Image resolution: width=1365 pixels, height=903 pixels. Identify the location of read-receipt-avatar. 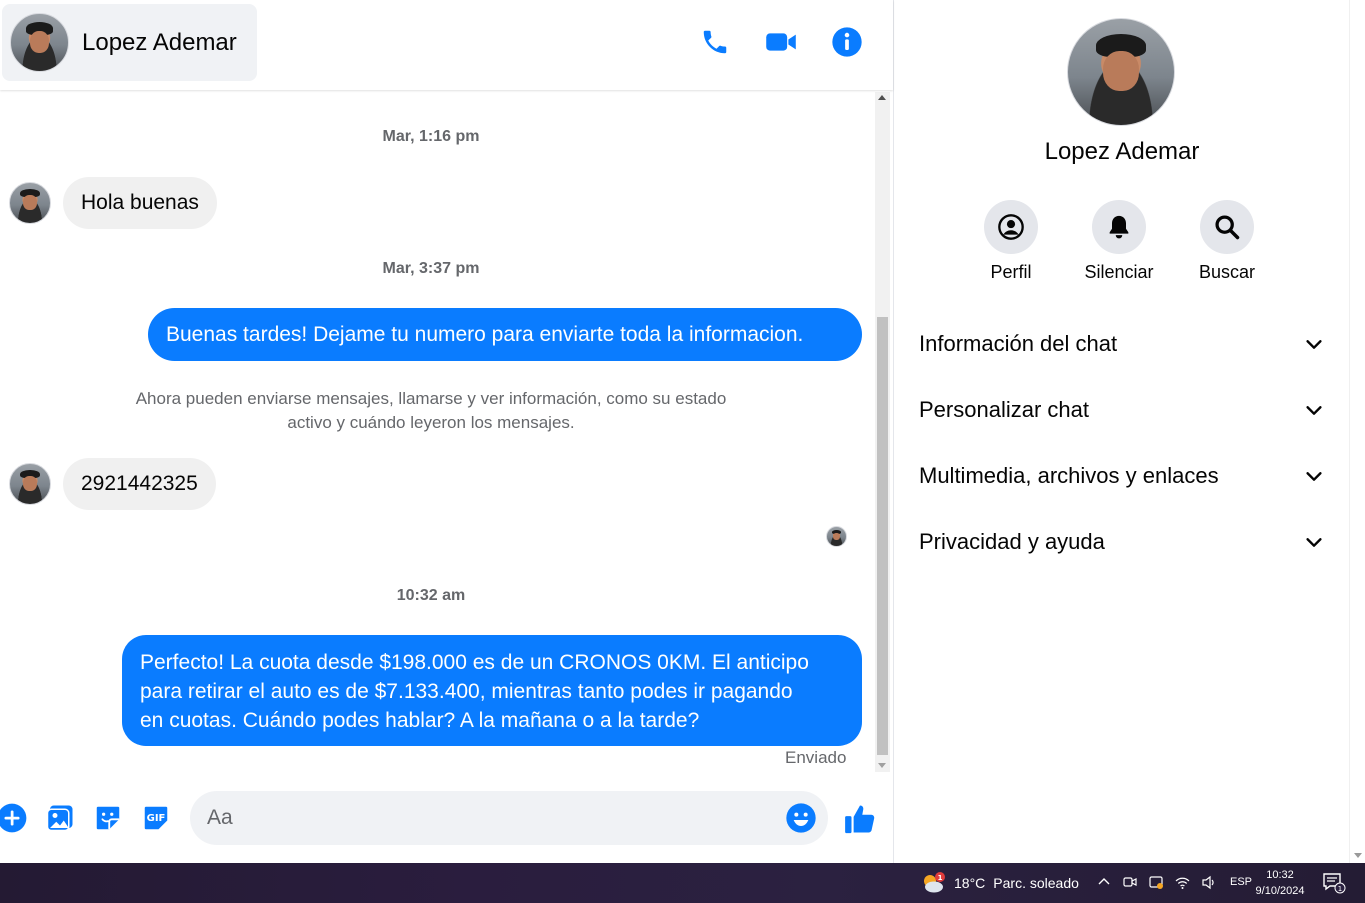
(836, 536).